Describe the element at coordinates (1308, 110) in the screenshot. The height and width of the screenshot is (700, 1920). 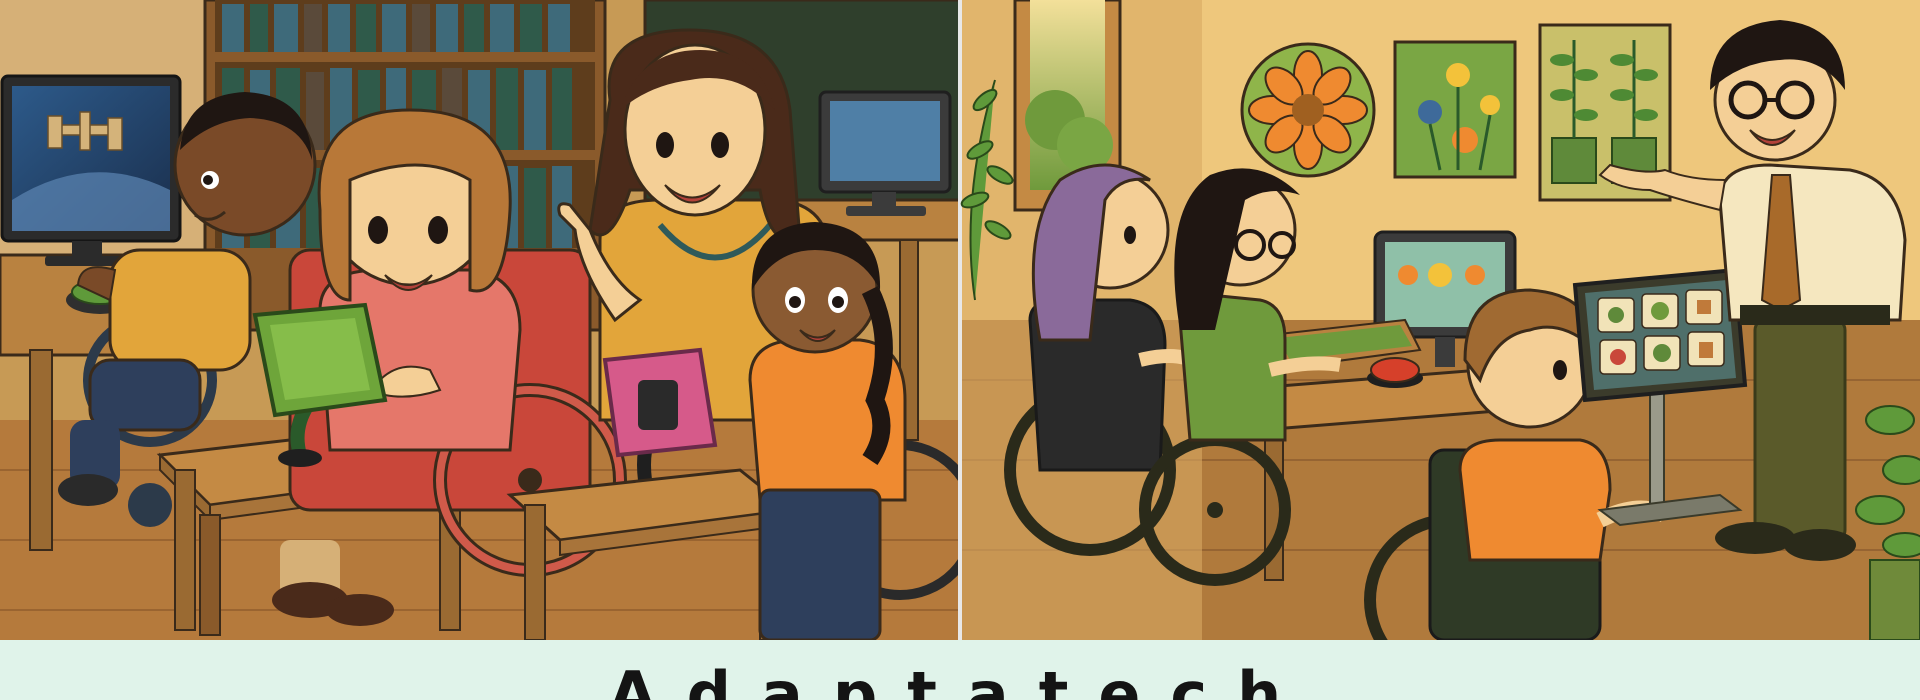
I see `wall-art-flower-circle` at that location.